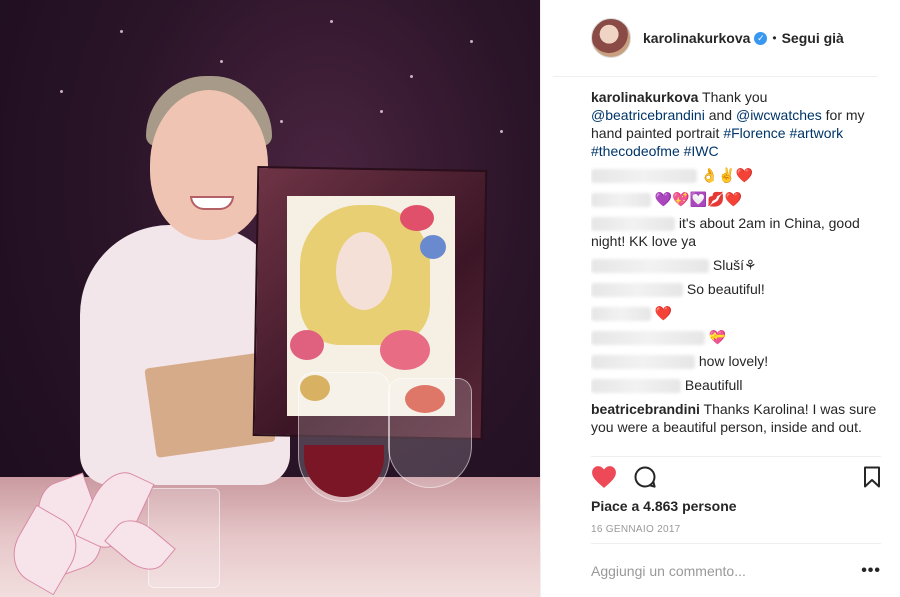  What do you see at coordinates (717, 337) in the screenshot?
I see `comment-text: 💝` at bounding box center [717, 337].